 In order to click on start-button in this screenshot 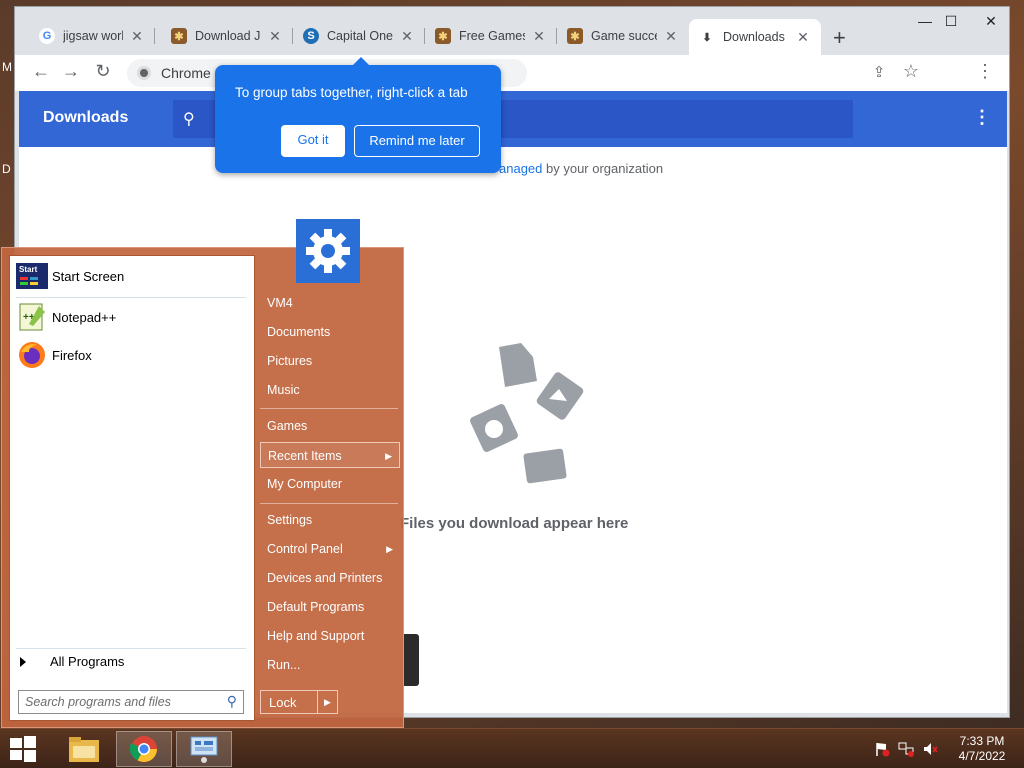, I will do `click(24, 749)`.